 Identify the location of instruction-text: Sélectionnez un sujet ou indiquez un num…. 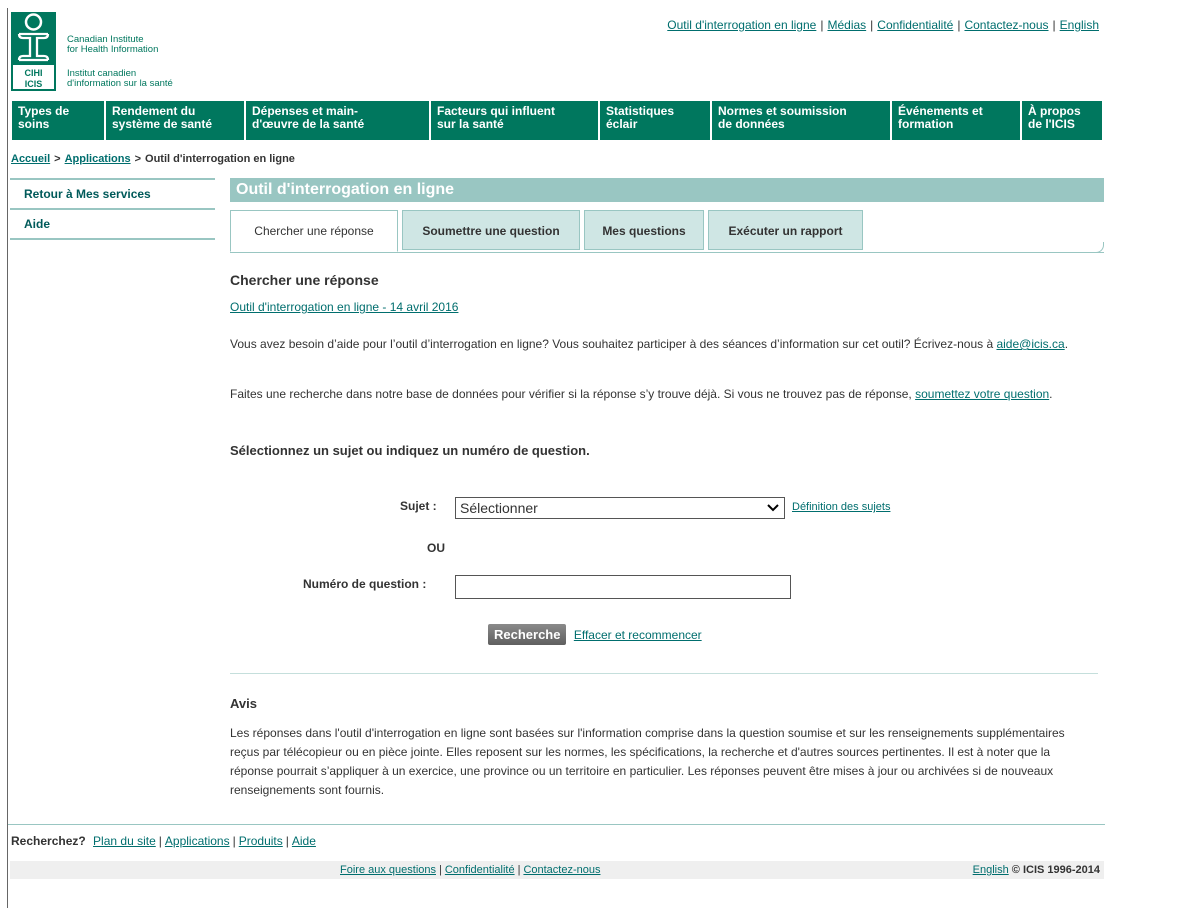
(410, 450).